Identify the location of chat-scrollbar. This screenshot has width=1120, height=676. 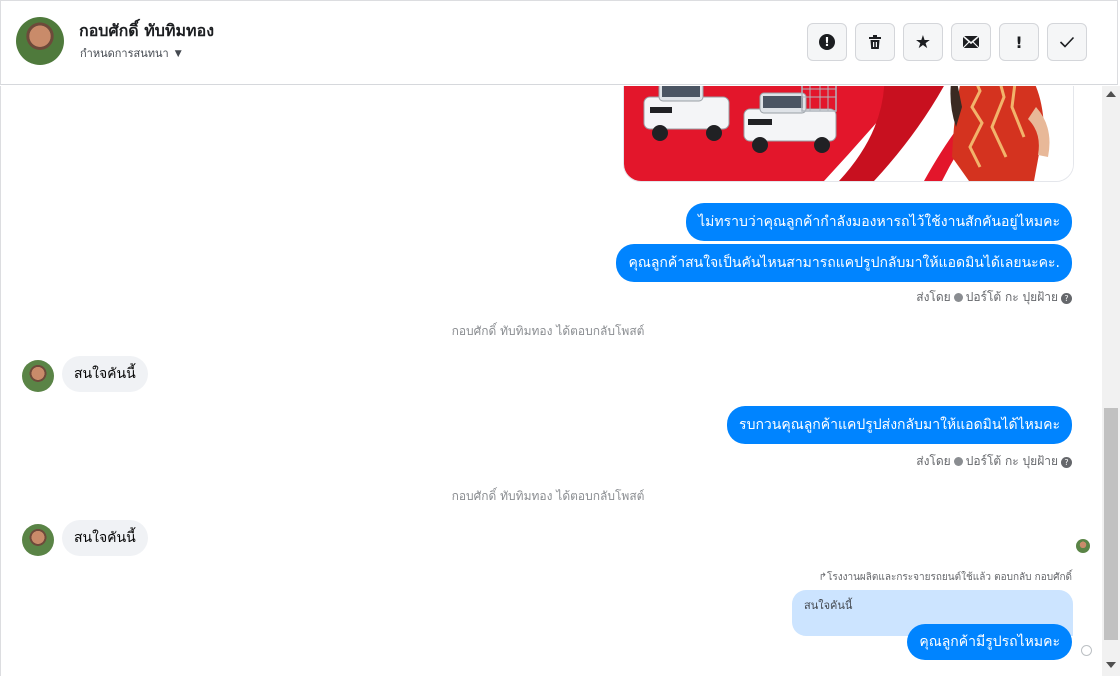
(1111, 381).